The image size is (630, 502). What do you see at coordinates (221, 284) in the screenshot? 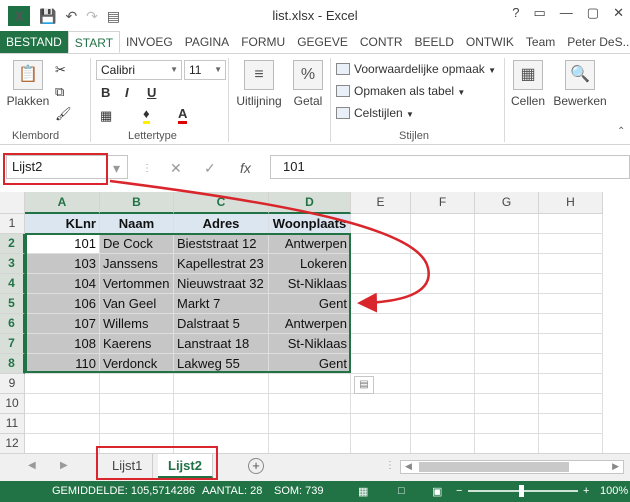
I see `table-cell: Nieuwstraat 32` at bounding box center [221, 284].